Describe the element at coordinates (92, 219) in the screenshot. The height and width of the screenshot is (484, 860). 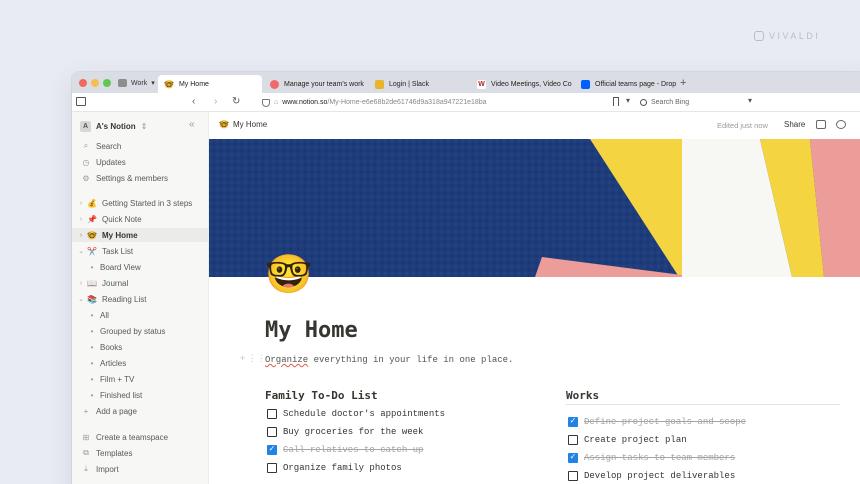
I see `pushpin-icon: 📌` at that location.